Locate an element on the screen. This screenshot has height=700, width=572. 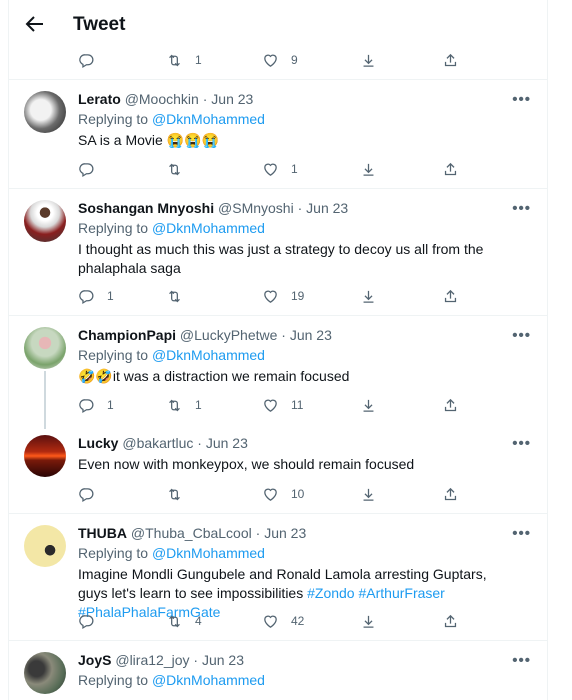
display-name: Lerato is located at coordinates (99, 99).